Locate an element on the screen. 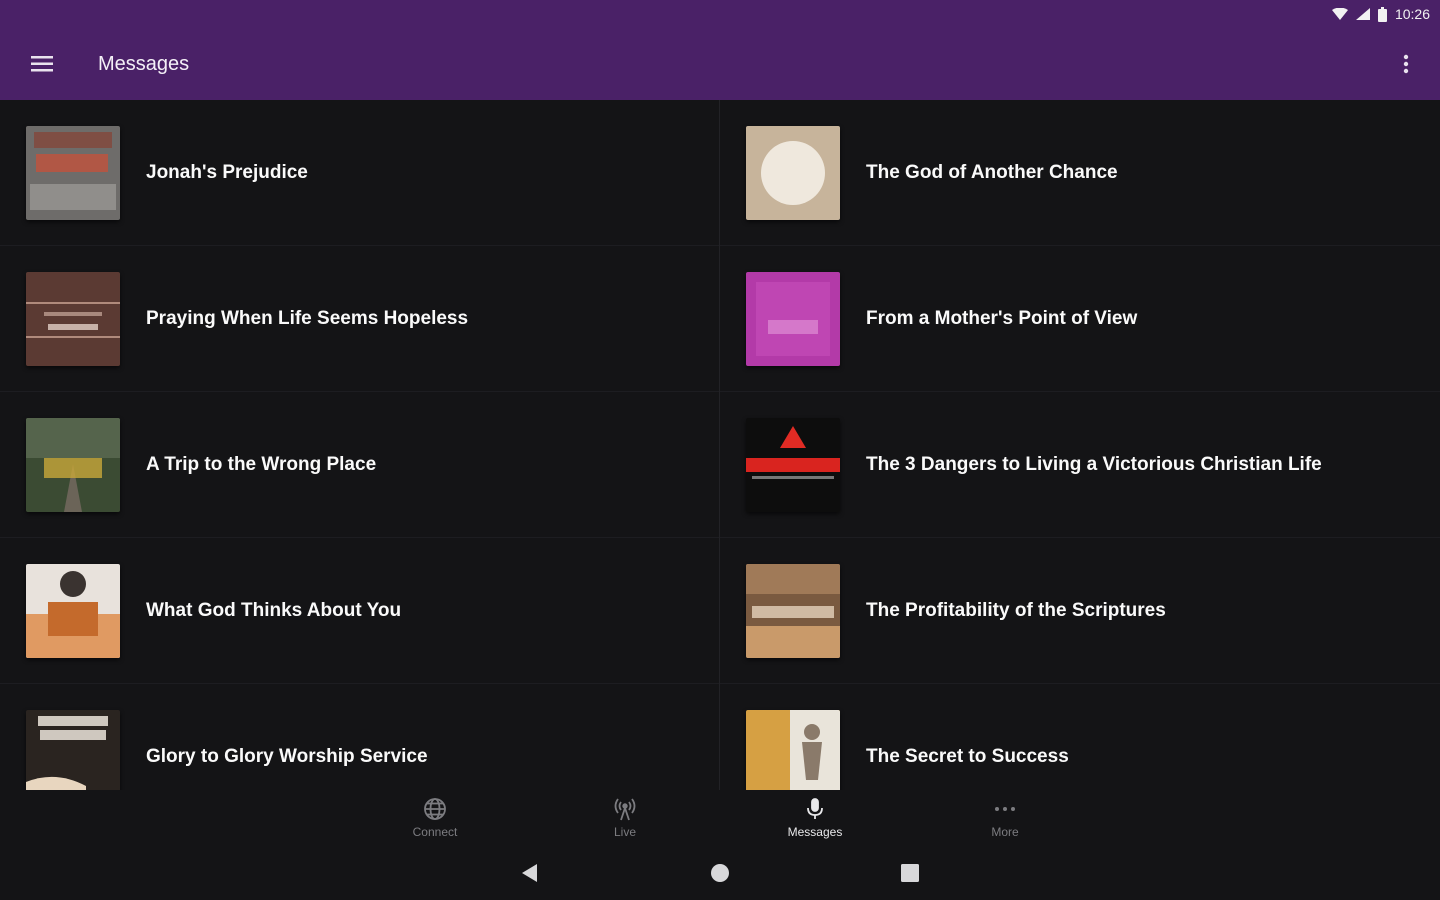 The image size is (1440, 900). recents-icon is located at coordinates (910, 873).